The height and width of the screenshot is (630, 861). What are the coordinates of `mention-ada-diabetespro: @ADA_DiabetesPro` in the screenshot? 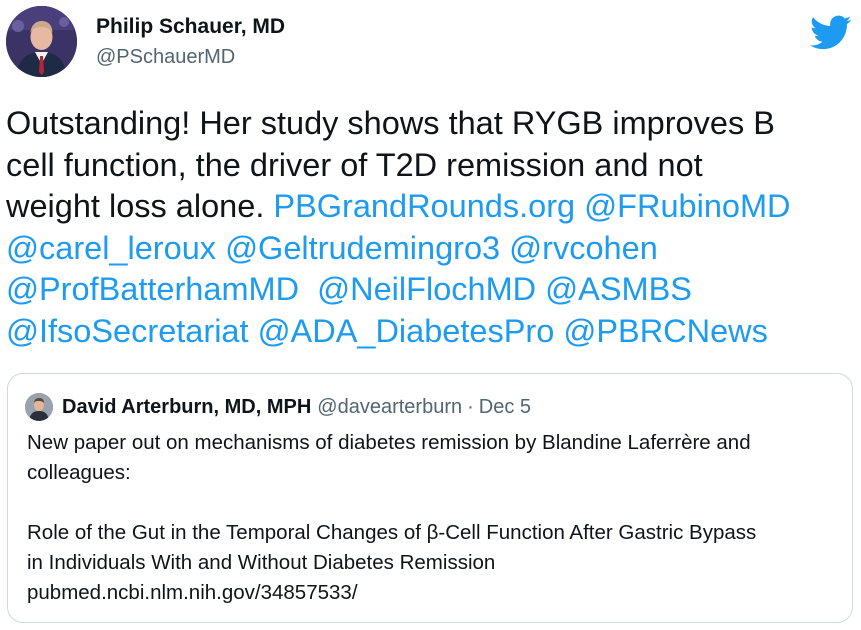 It's located at (406, 331).